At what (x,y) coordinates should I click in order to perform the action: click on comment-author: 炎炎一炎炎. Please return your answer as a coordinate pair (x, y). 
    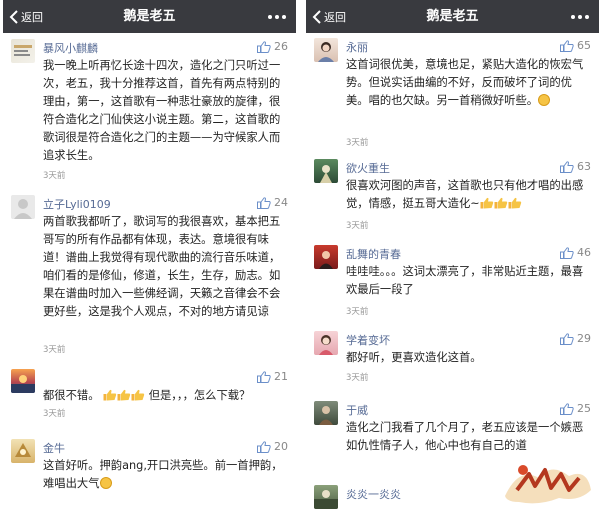
    Looking at the image, I should click on (373, 494).